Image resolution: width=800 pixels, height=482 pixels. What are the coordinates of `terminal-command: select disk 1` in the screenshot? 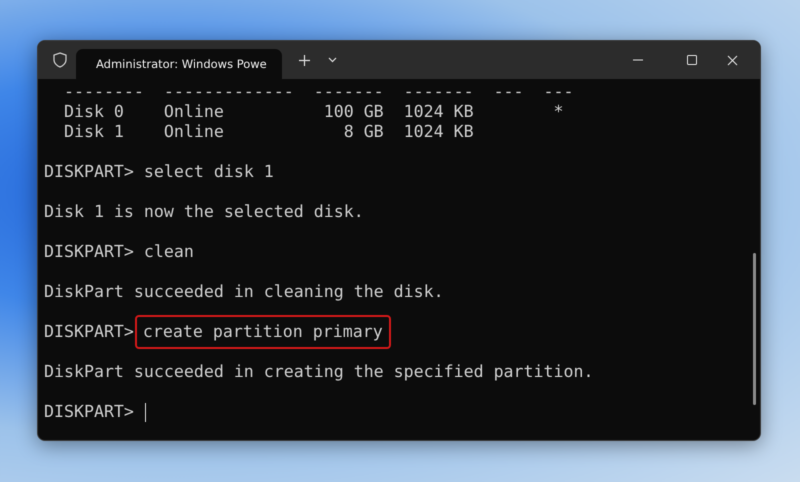 It's located at (209, 172).